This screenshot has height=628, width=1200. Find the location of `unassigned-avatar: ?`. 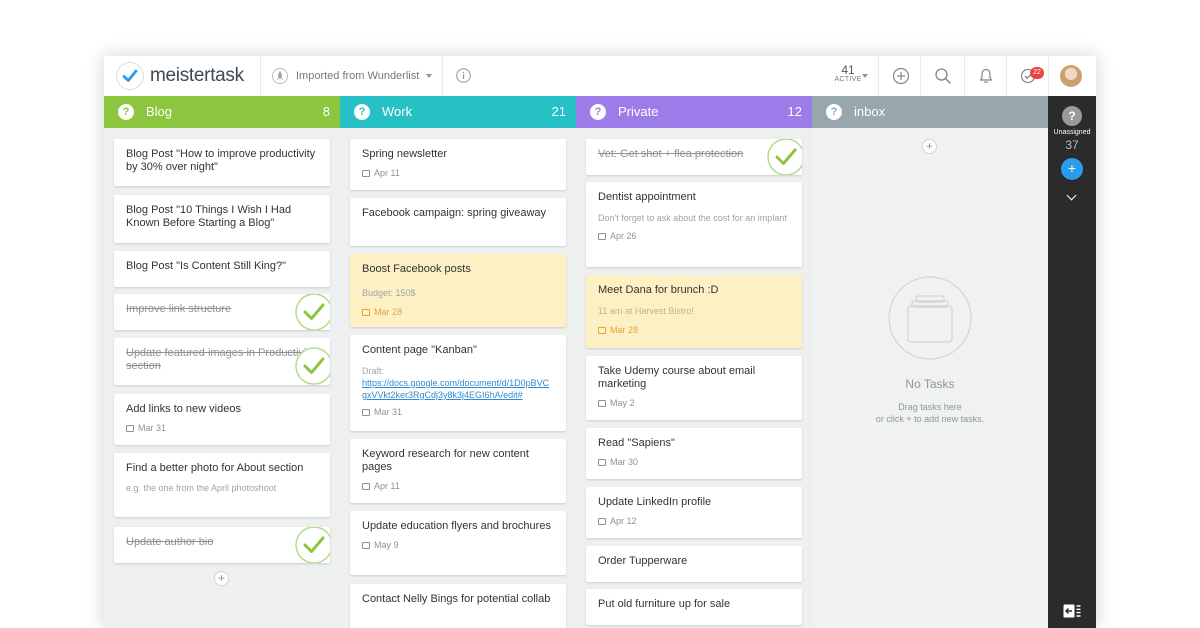

unassigned-avatar: ? is located at coordinates (1072, 116).